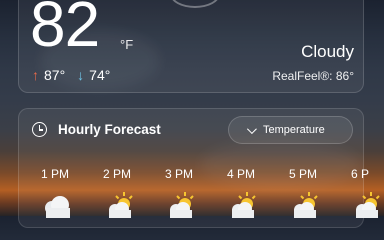 The height and width of the screenshot is (240, 384). What do you see at coordinates (100, 75) in the screenshot?
I see `low-temperature: 74°` at bounding box center [100, 75].